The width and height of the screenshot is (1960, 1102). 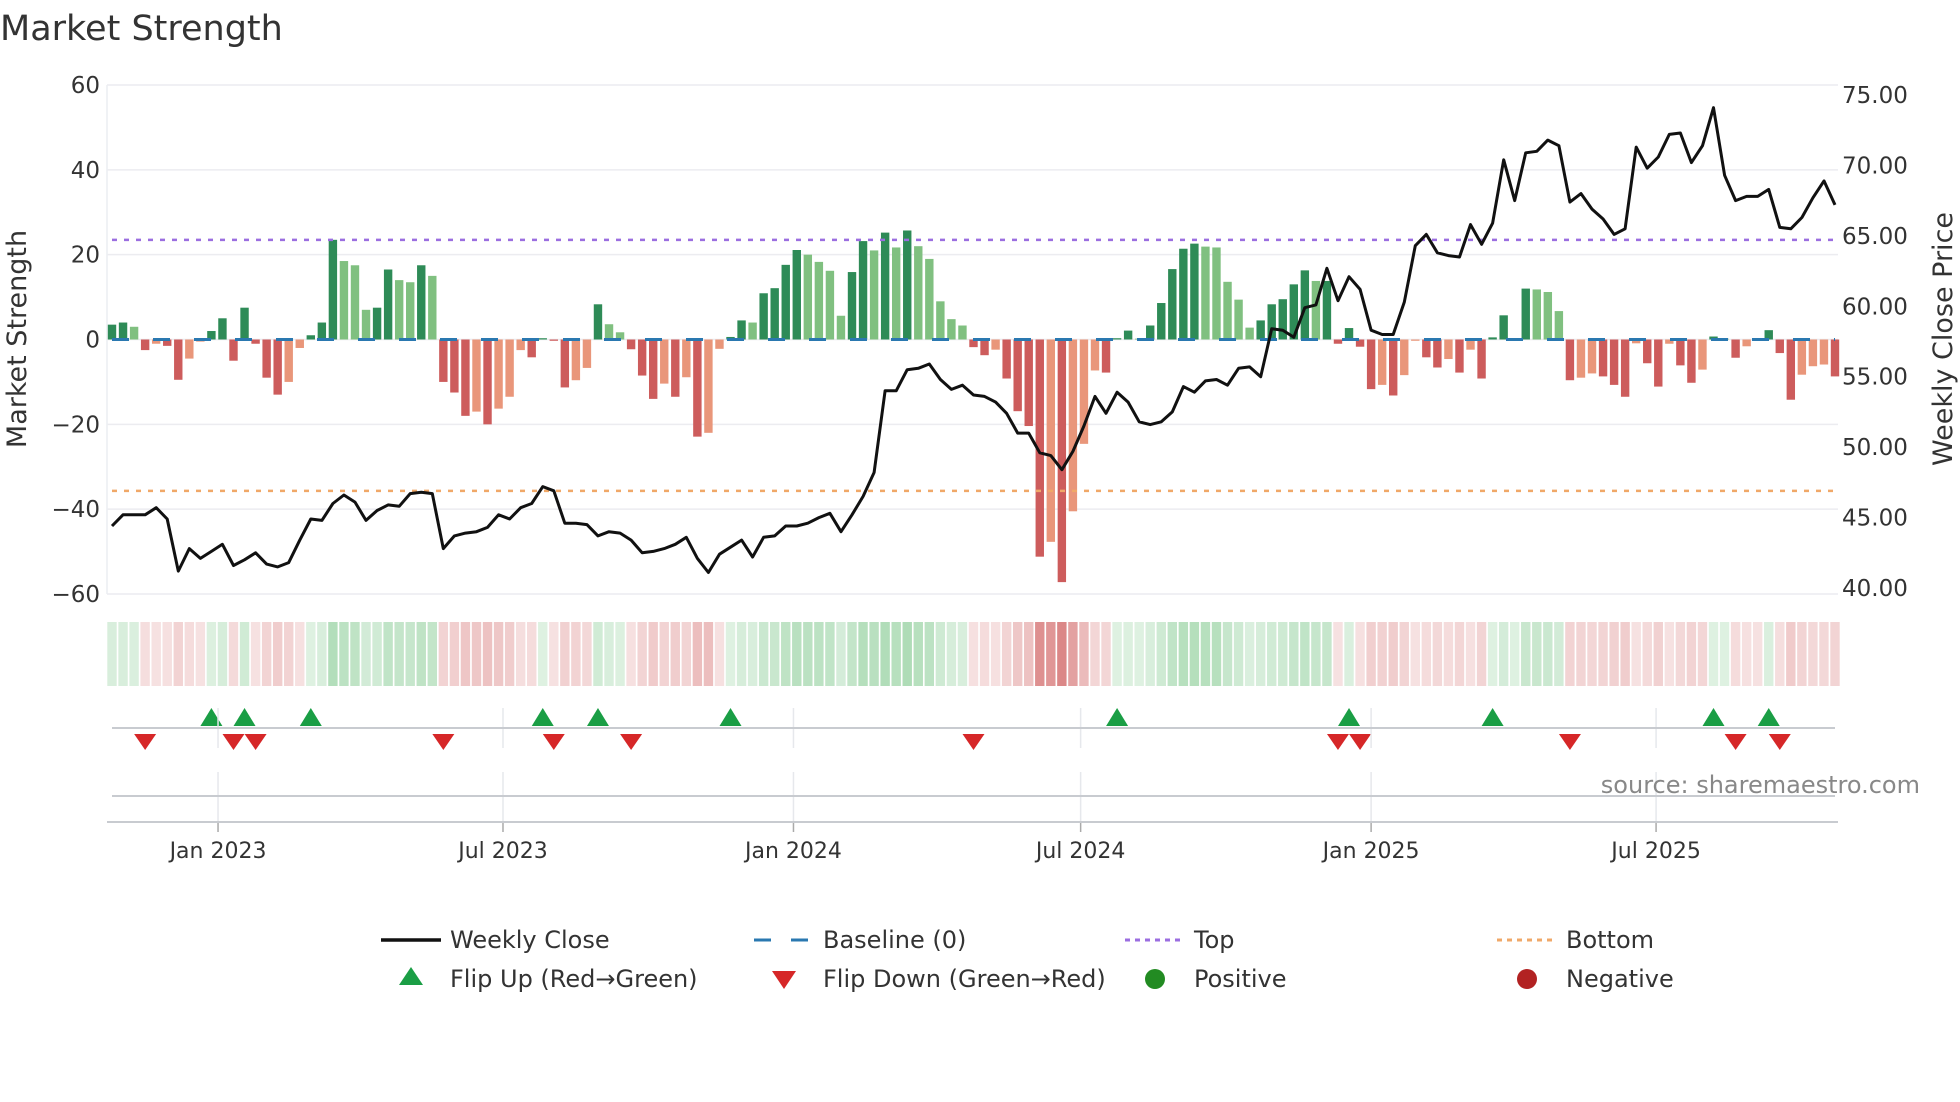 I want to click on y-tick-label: −60, so click(x=75, y=595).